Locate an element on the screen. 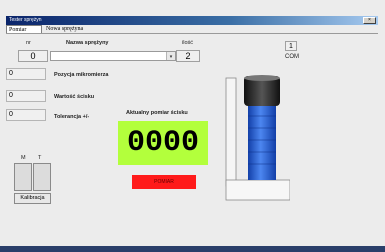 The width and height of the screenshot is (385, 252). qty-field: 2 is located at coordinates (188, 56).